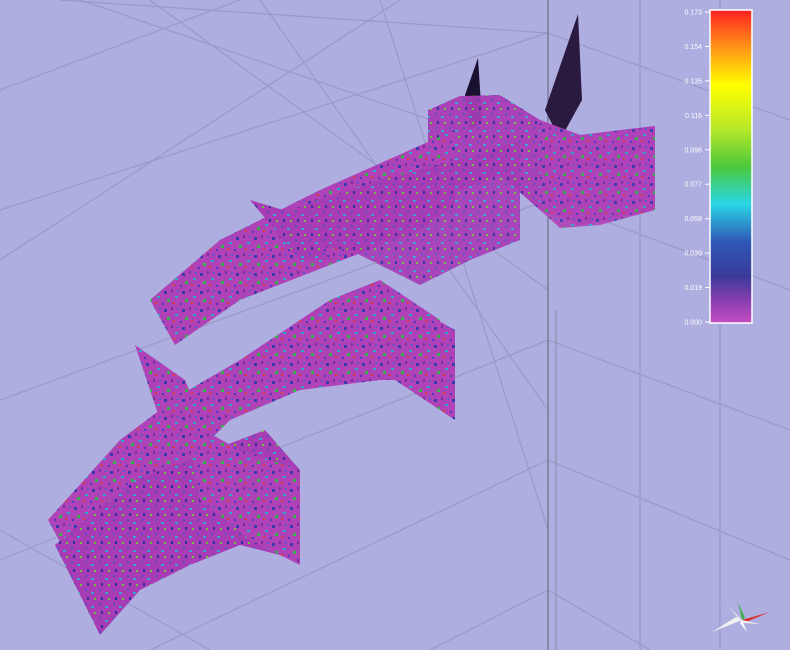 This screenshot has width=790, height=650. What do you see at coordinates (693, 47) in the screenshot?
I see `colorbar-tick-label: 0.154` at bounding box center [693, 47].